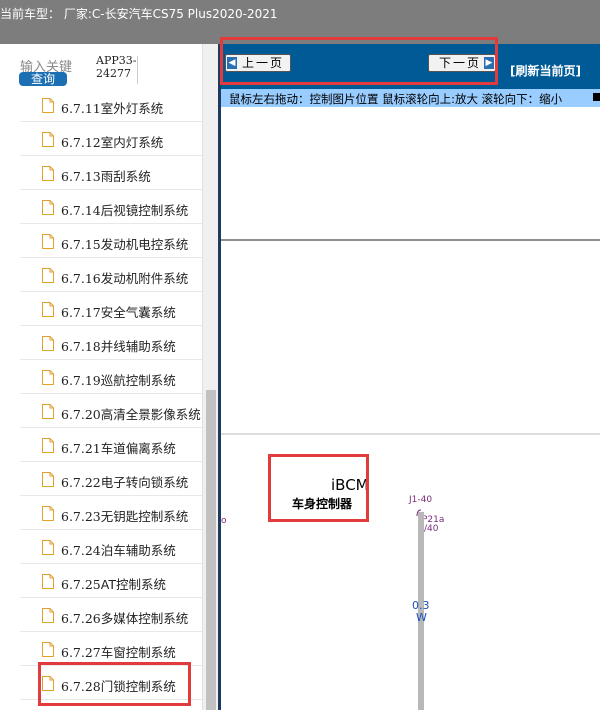 Image resolution: width=600 pixels, height=710 pixels. What do you see at coordinates (545, 70) in the screenshot?
I see `refresh-page-link: [刷新当前页]` at bounding box center [545, 70].